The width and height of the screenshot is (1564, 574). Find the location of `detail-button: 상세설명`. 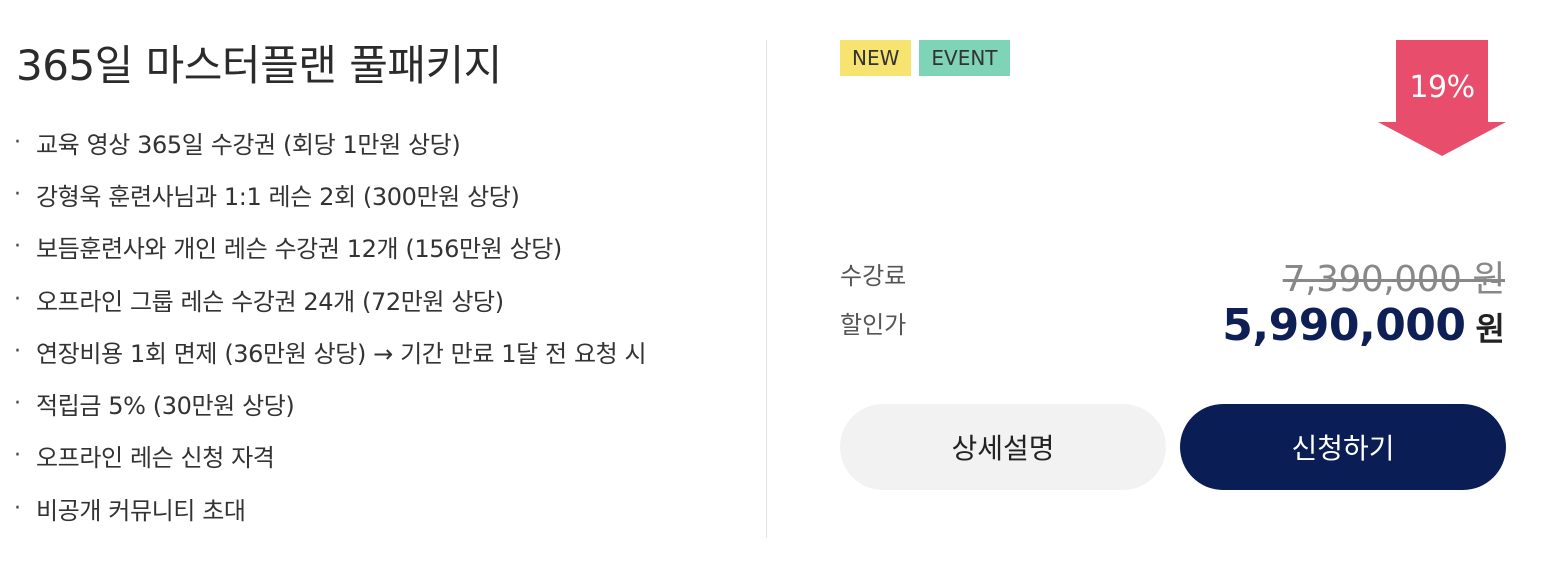

detail-button: 상세설명 is located at coordinates (1003, 447).